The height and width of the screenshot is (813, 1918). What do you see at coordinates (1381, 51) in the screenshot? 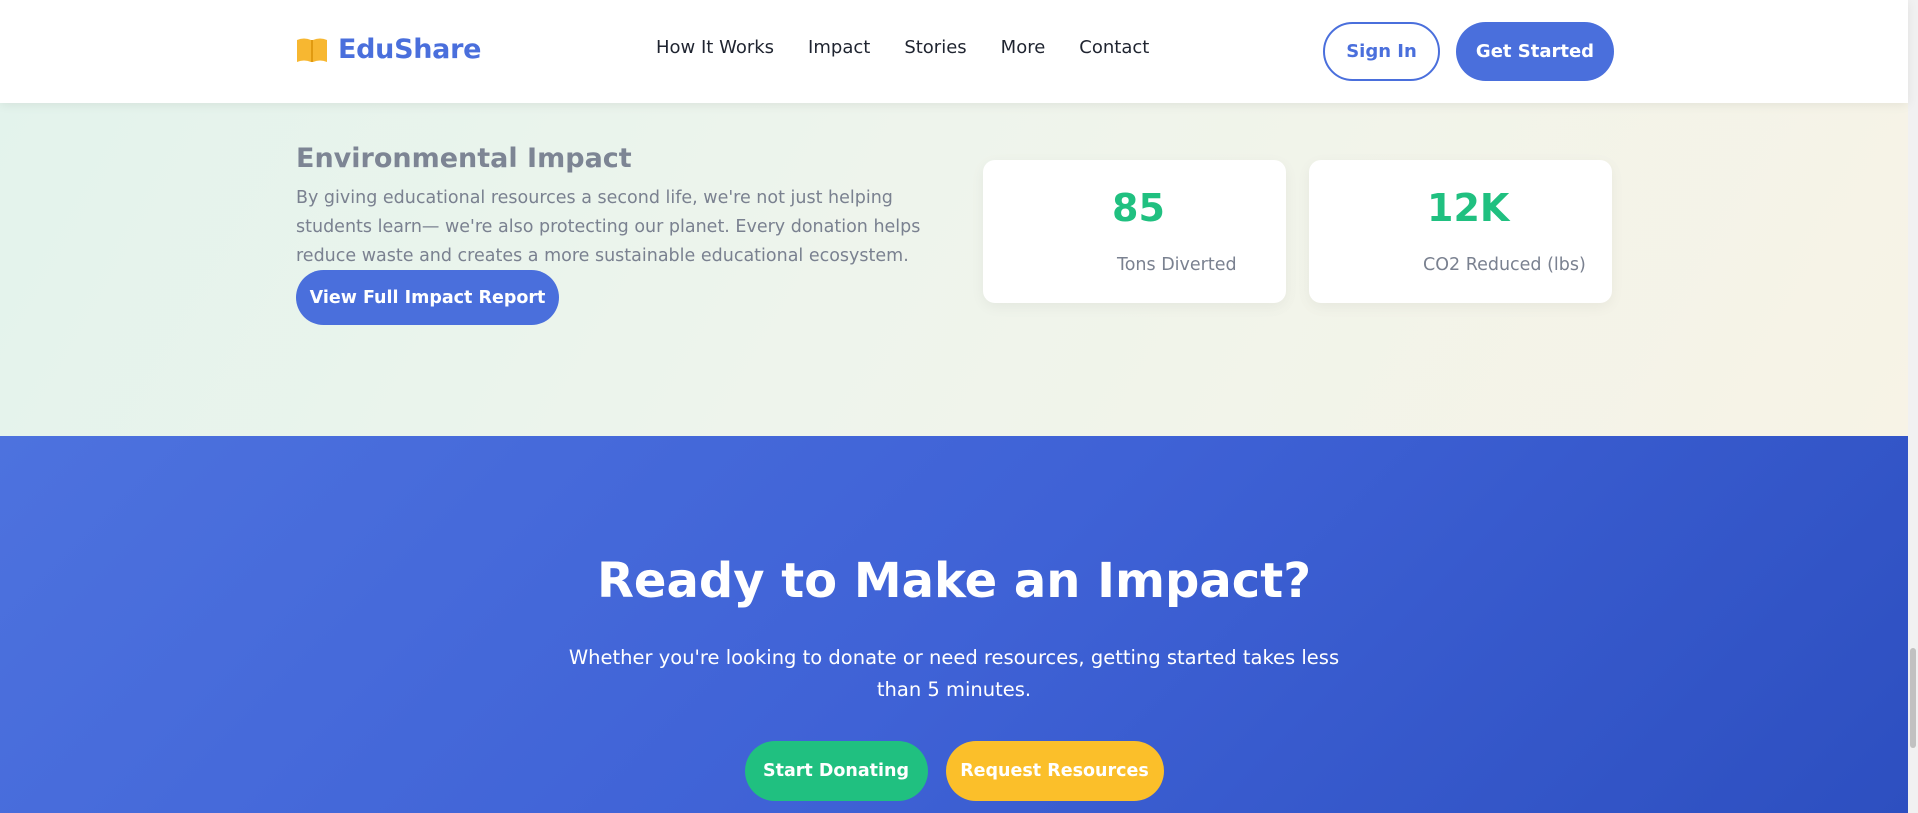
I see `sign-in-button: Sign In` at bounding box center [1381, 51].